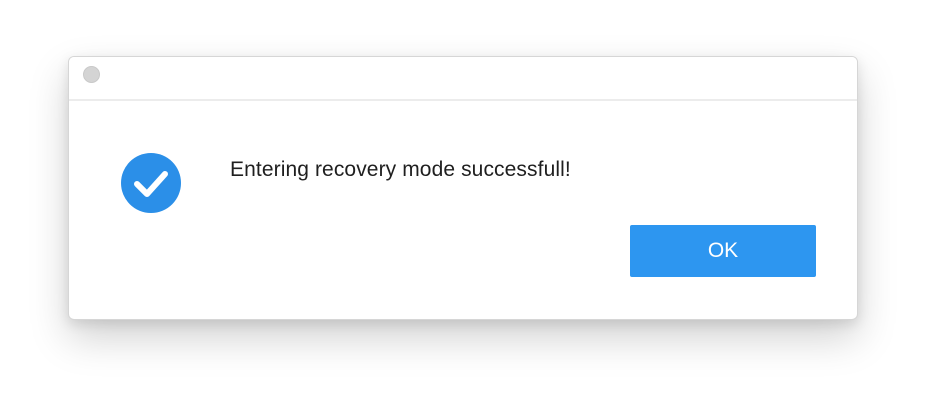  I want to click on dialog-message: Entering recovery mode successfull!, so click(400, 169).